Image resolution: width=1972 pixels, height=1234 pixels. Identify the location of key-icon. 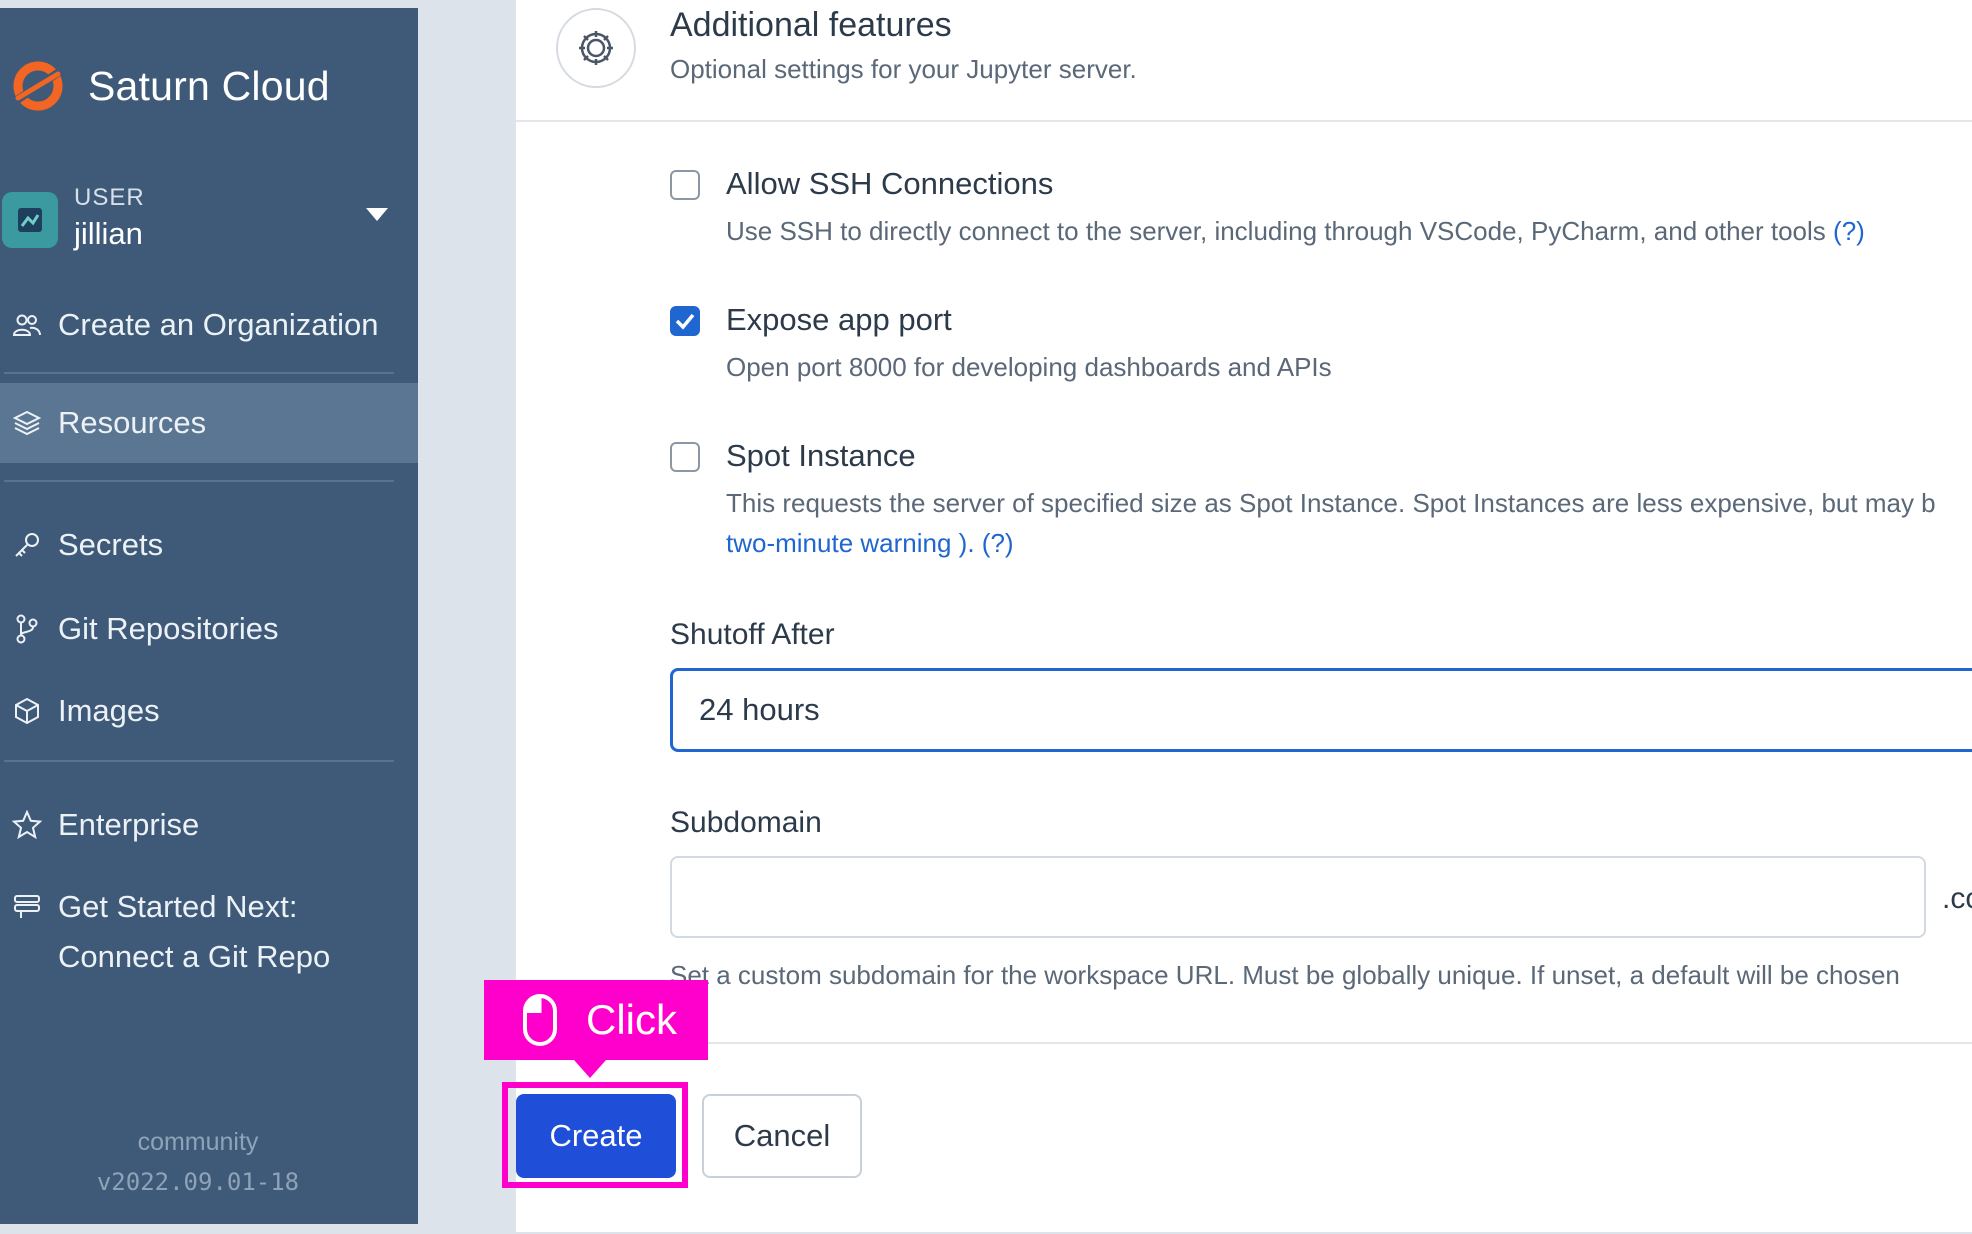
(27, 545).